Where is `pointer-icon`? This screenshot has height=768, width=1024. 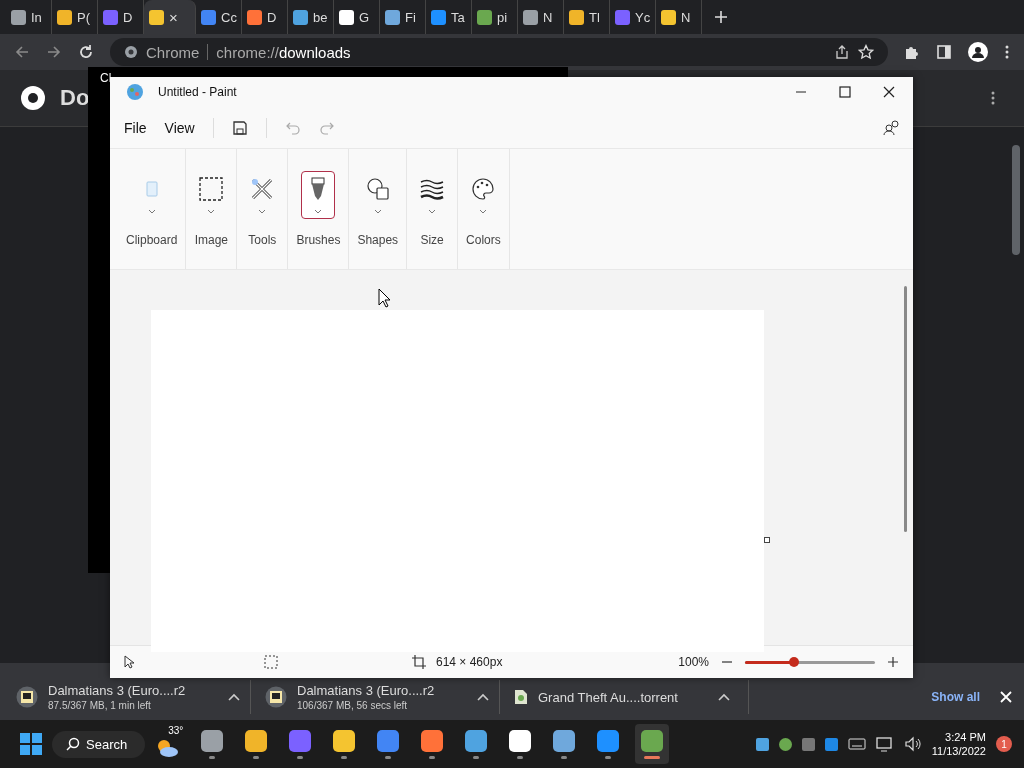
pointer-icon is located at coordinates (130, 662).